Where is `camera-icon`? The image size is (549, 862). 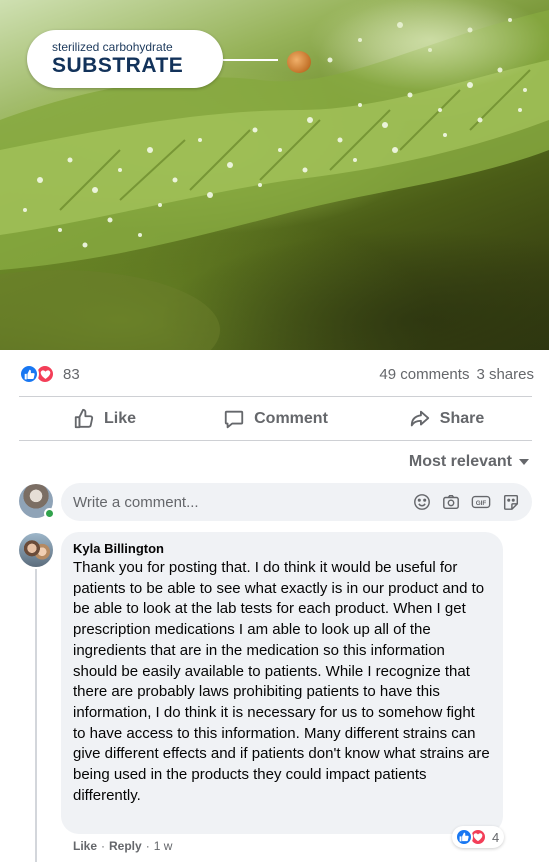
camera-icon is located at coordinates (451, 502).